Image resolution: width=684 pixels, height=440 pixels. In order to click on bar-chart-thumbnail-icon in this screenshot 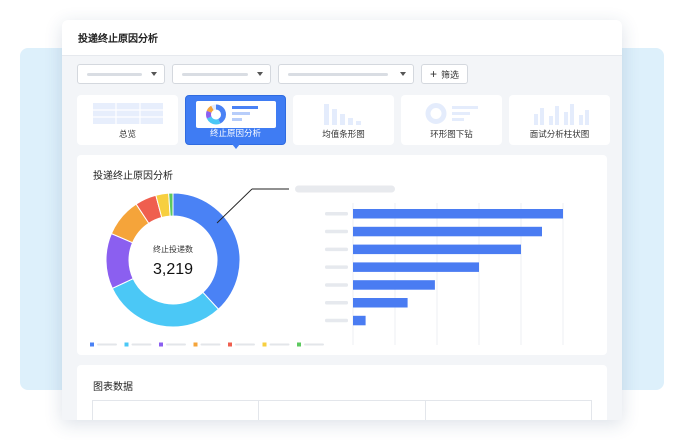, I will do `click(342, 114)`.